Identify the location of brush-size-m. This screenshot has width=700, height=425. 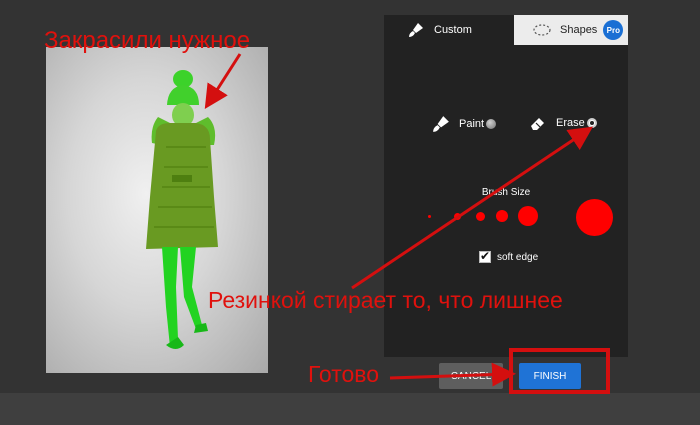
(480, 216).